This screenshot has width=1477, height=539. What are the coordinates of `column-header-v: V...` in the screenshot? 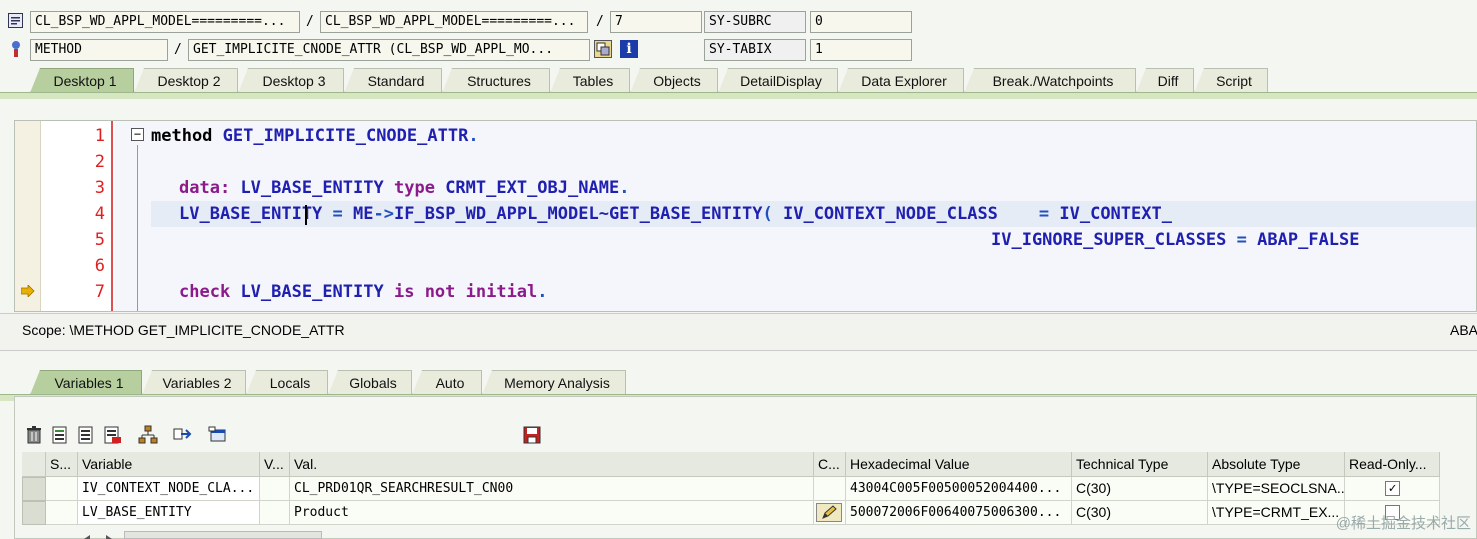 It's located at (275, 464).